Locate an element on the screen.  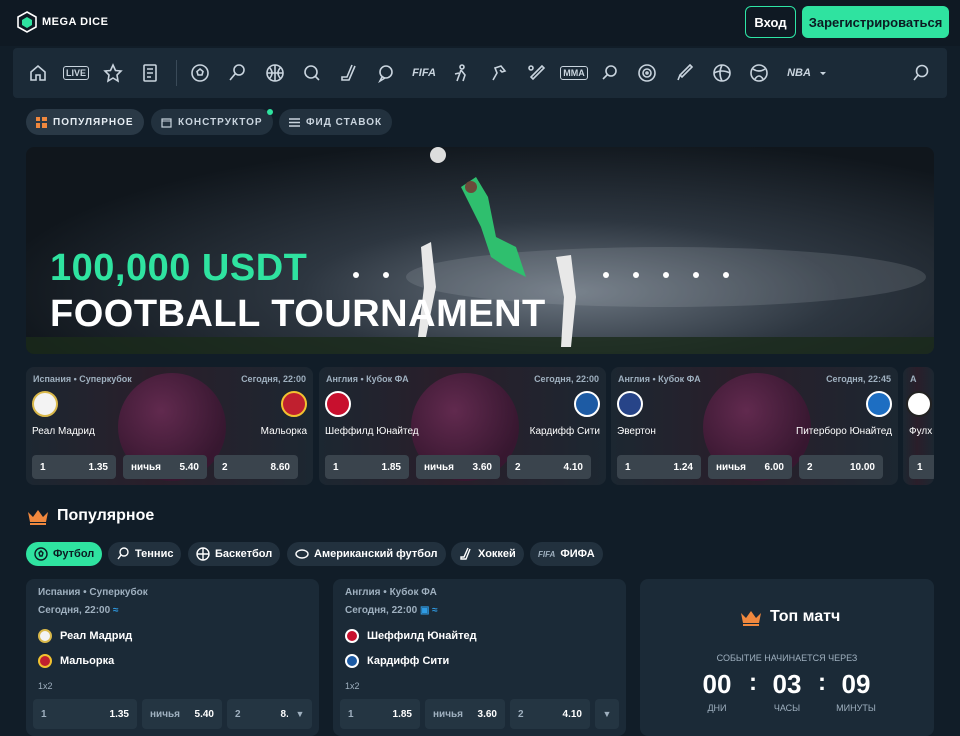
popular-title: Популярное is located at coordinates (106, 515).